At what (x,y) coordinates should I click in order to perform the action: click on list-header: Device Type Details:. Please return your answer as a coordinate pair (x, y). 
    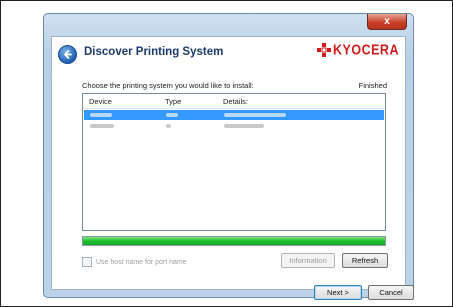
    Looking at the image, I should click on (234, 101).